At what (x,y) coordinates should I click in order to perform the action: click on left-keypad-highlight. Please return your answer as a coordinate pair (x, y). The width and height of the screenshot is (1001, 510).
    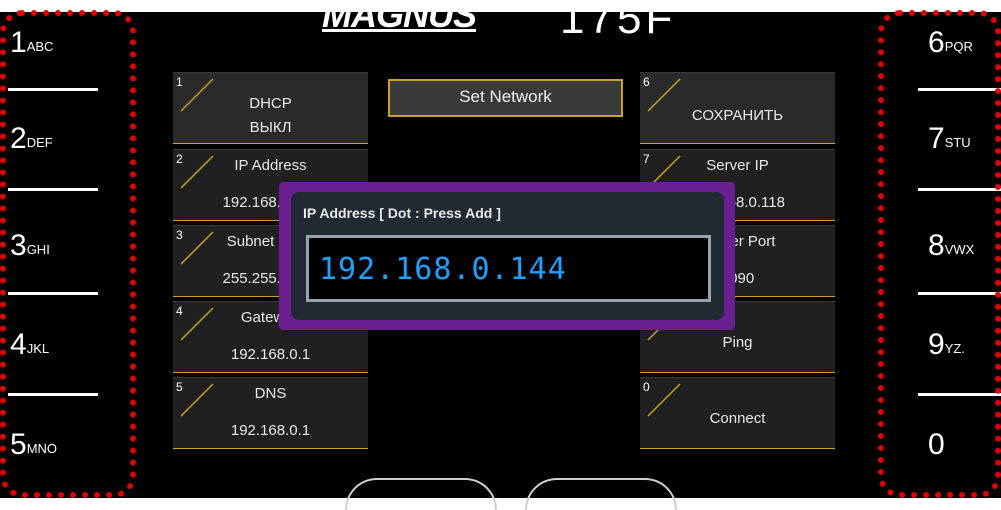
    Looking at the image, I should click on (68, 254).